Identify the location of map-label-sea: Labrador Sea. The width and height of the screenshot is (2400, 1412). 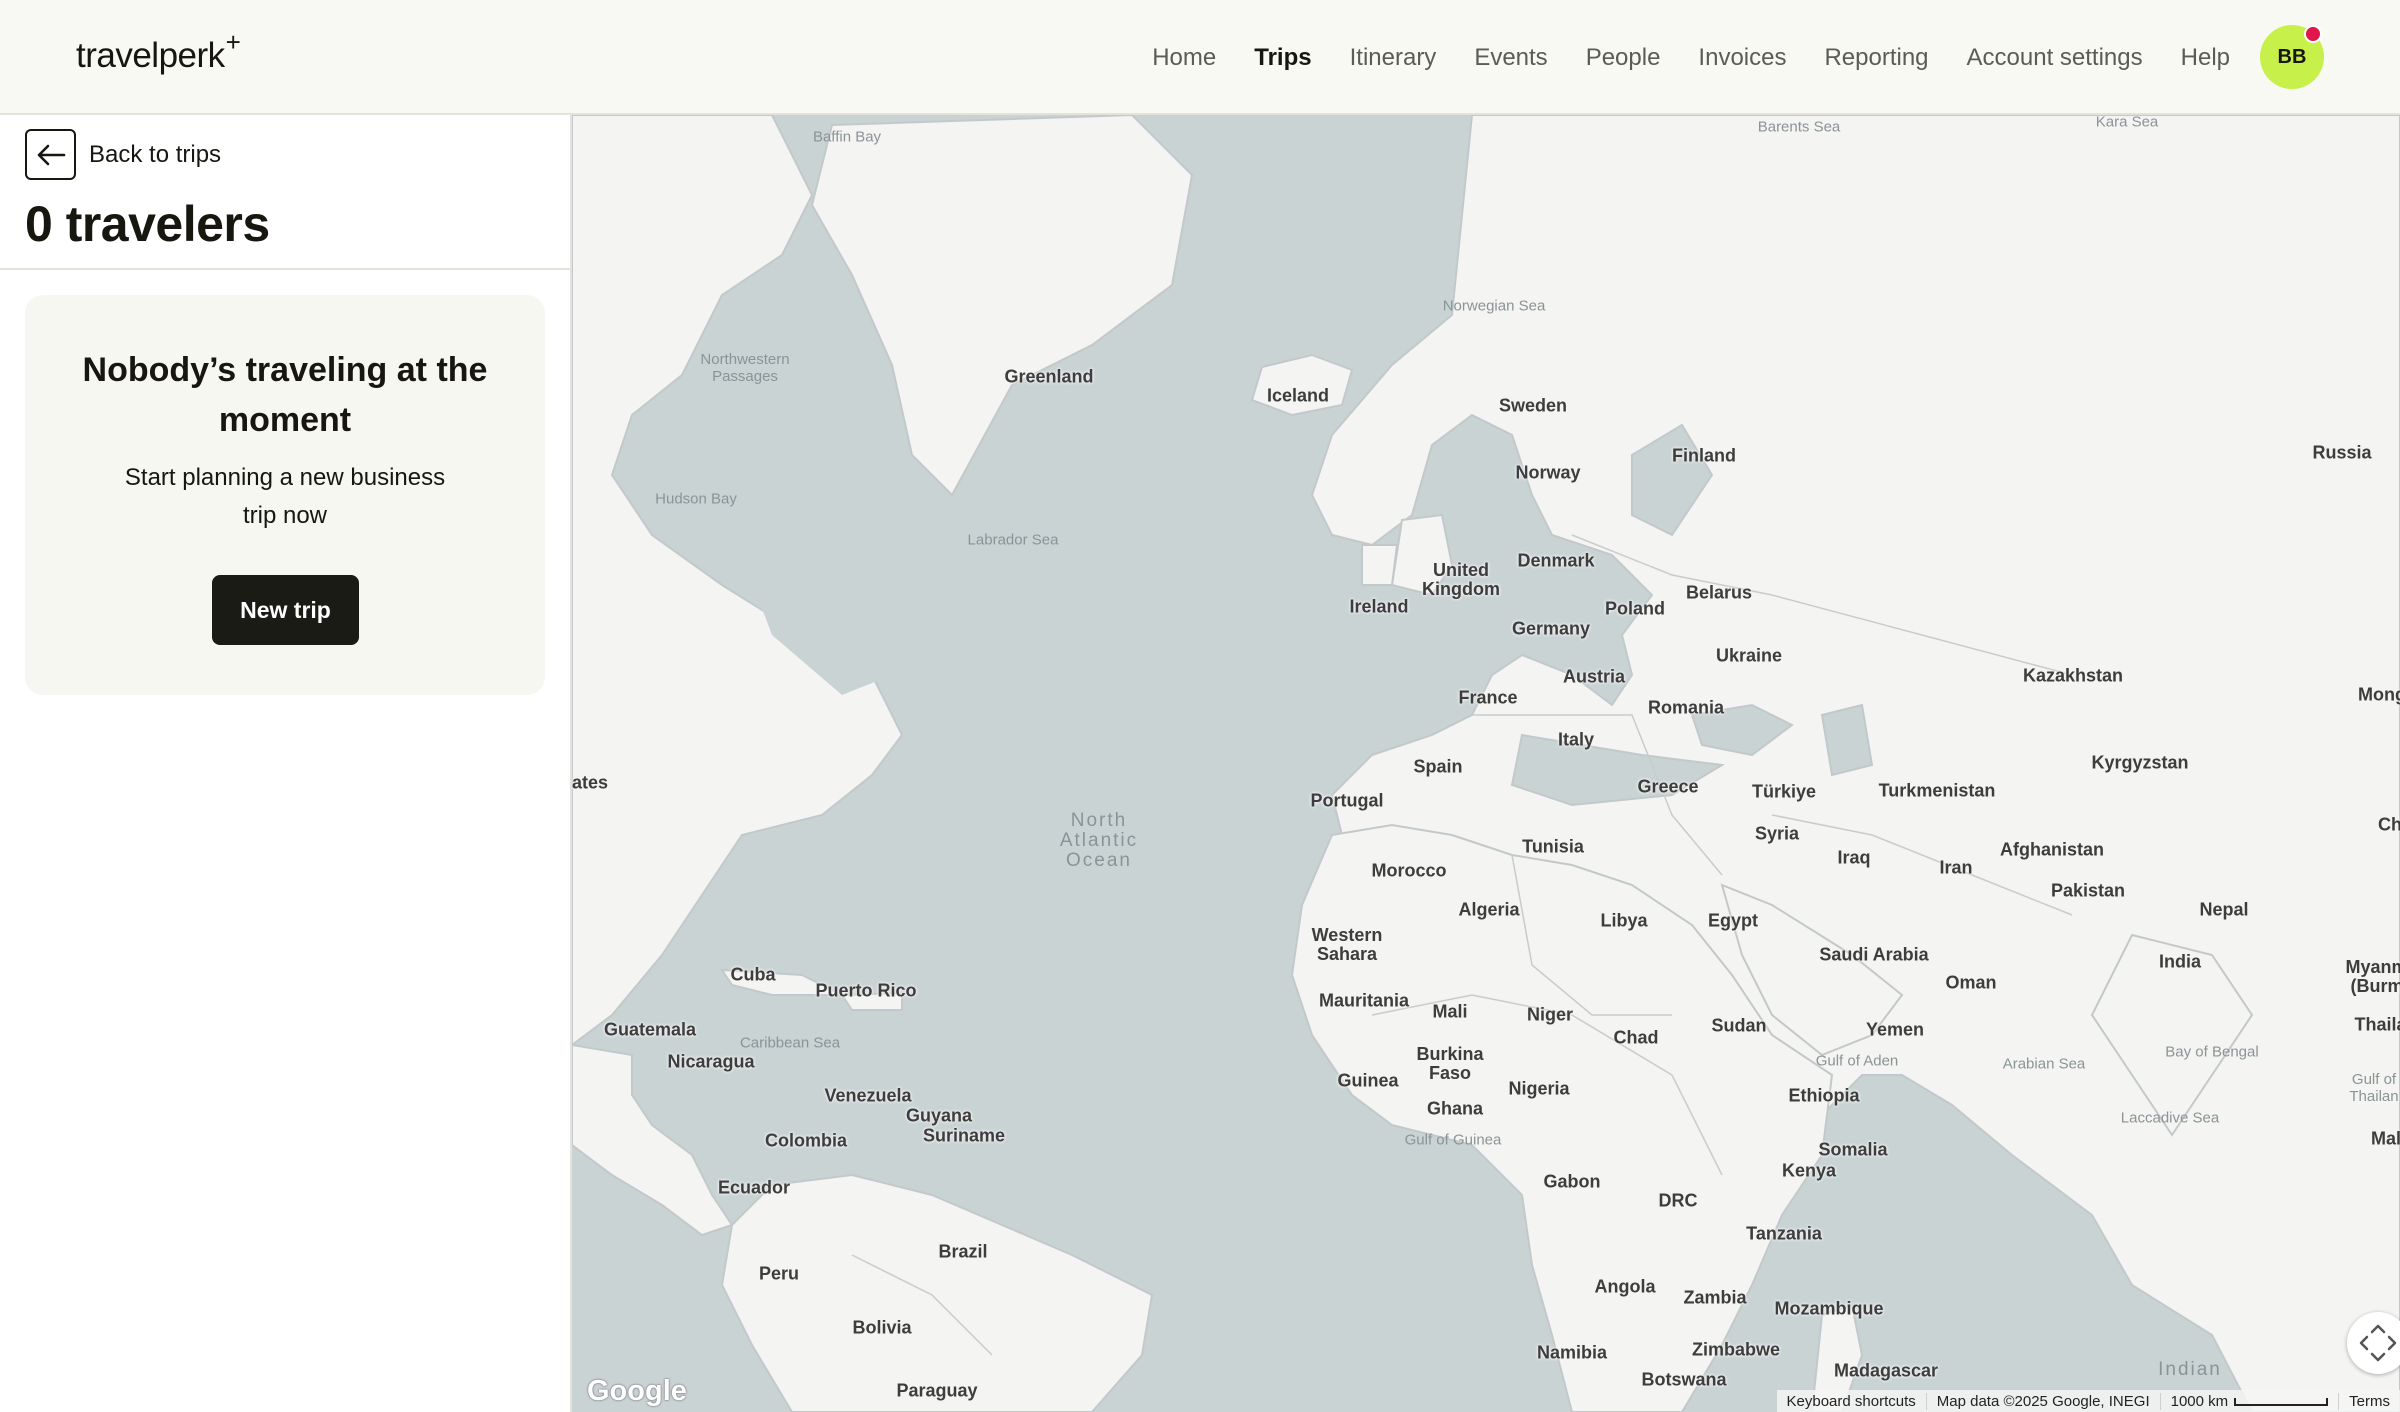
(1013, 540).